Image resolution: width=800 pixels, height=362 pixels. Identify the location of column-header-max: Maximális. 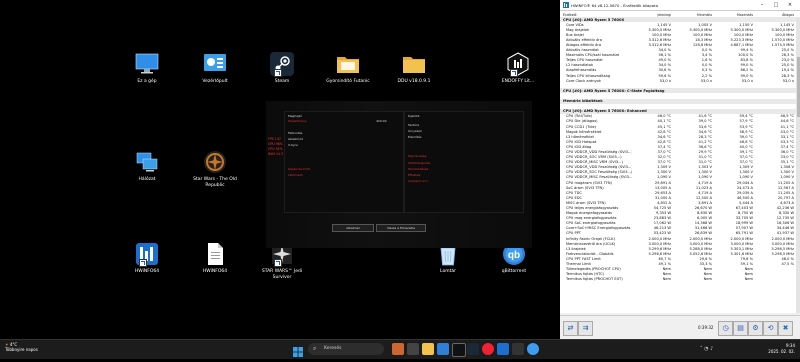
(734, 15).